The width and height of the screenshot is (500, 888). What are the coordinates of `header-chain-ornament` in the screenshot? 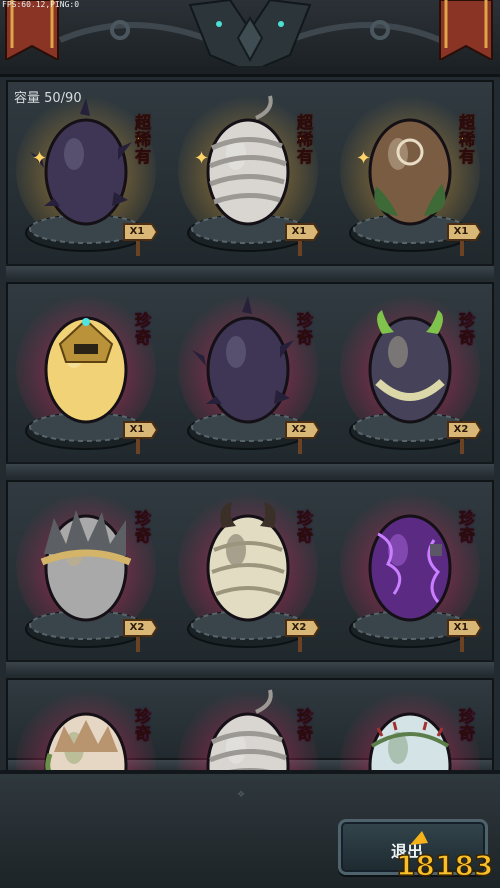 It's located at (250, 39).